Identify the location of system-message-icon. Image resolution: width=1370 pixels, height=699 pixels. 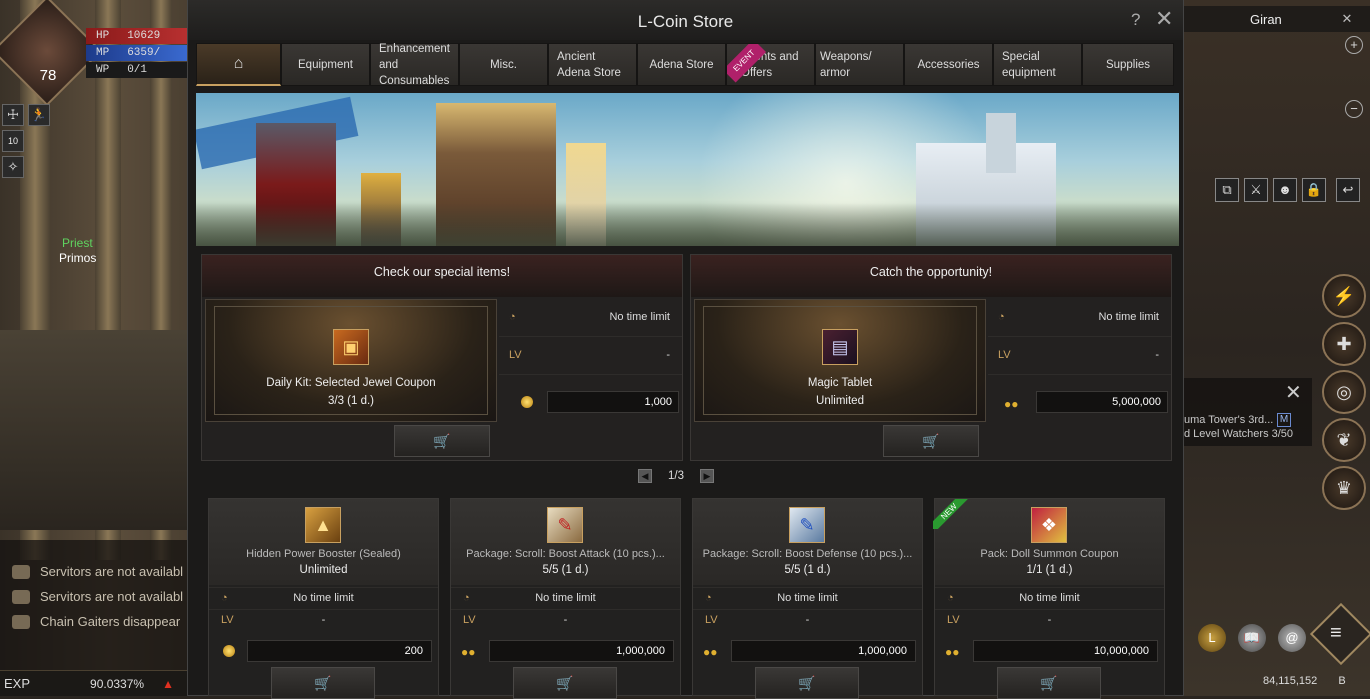
(21, 596).